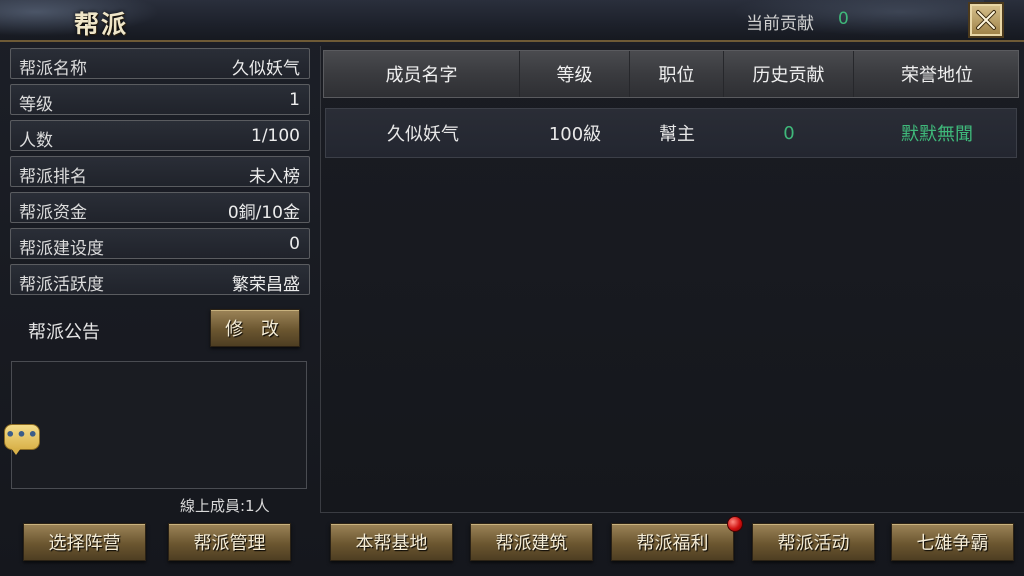 This screenshot has width=1024, height=576. I want to click on tab-guild-base: 本帮基地, so click(391, 542).